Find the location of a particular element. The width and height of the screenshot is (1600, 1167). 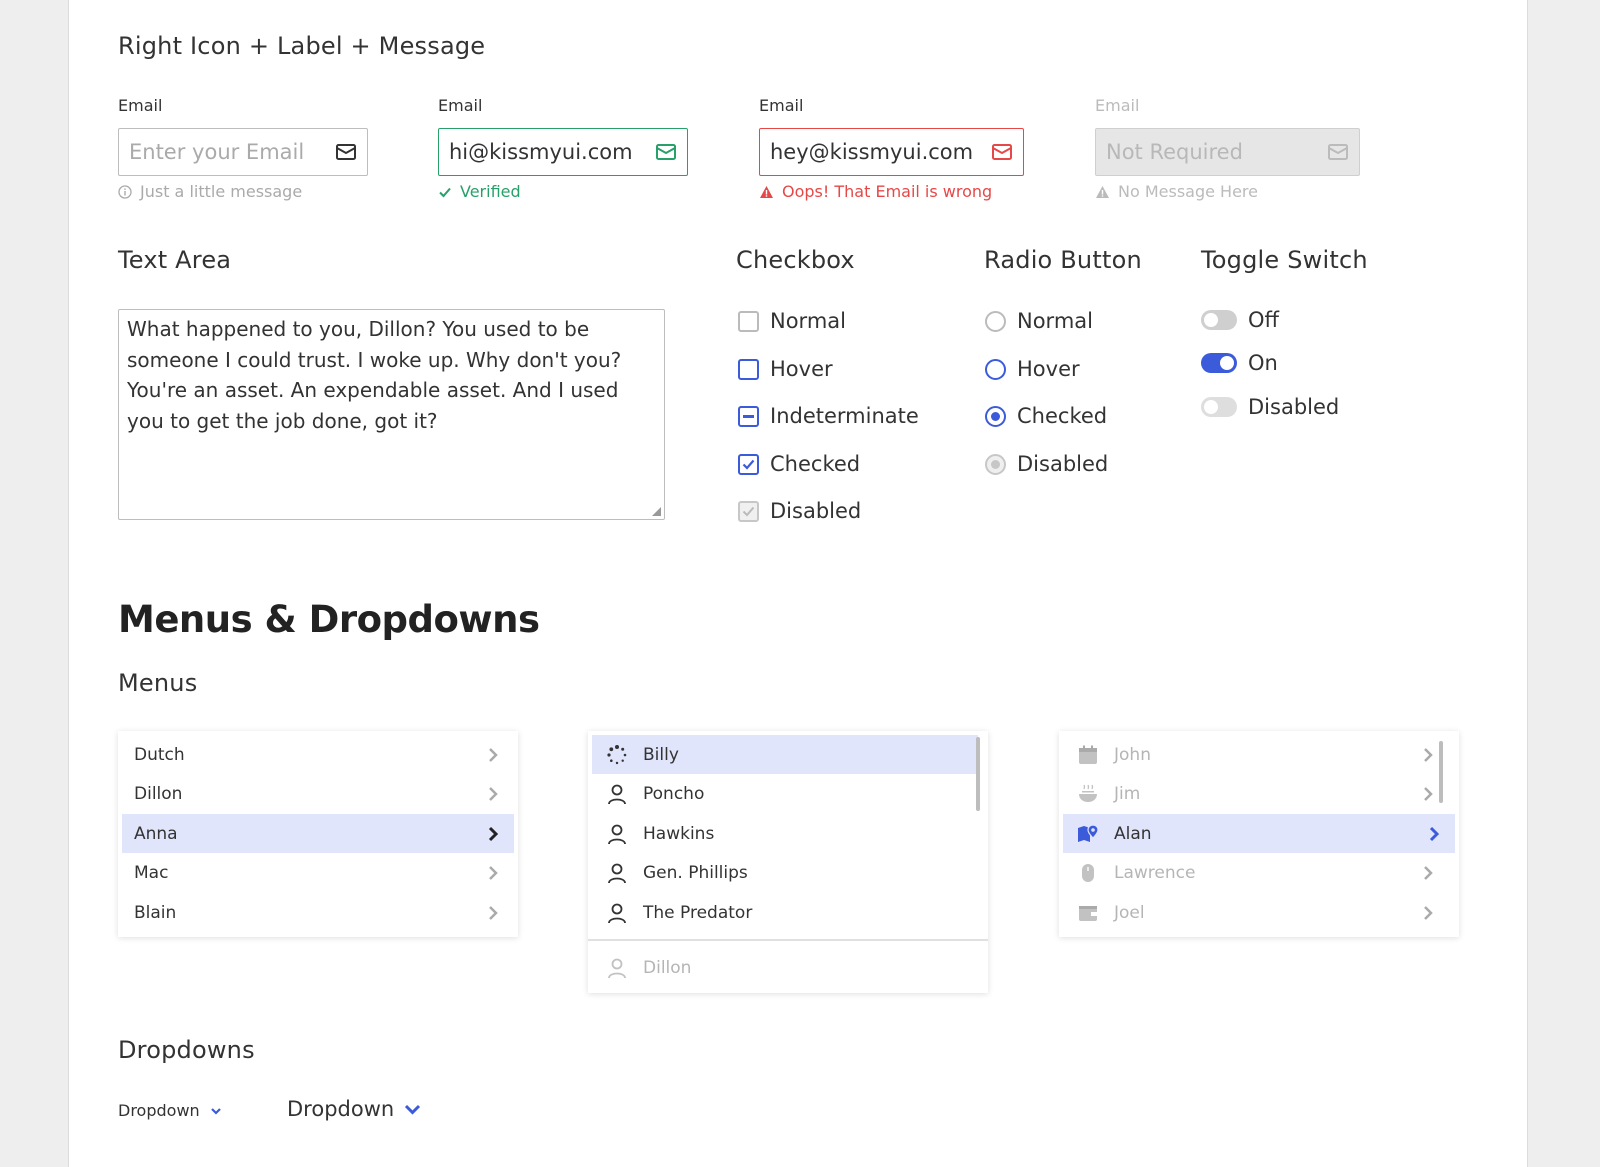

dropdown-small: Dropdown is located at coordinates (170, 1110).